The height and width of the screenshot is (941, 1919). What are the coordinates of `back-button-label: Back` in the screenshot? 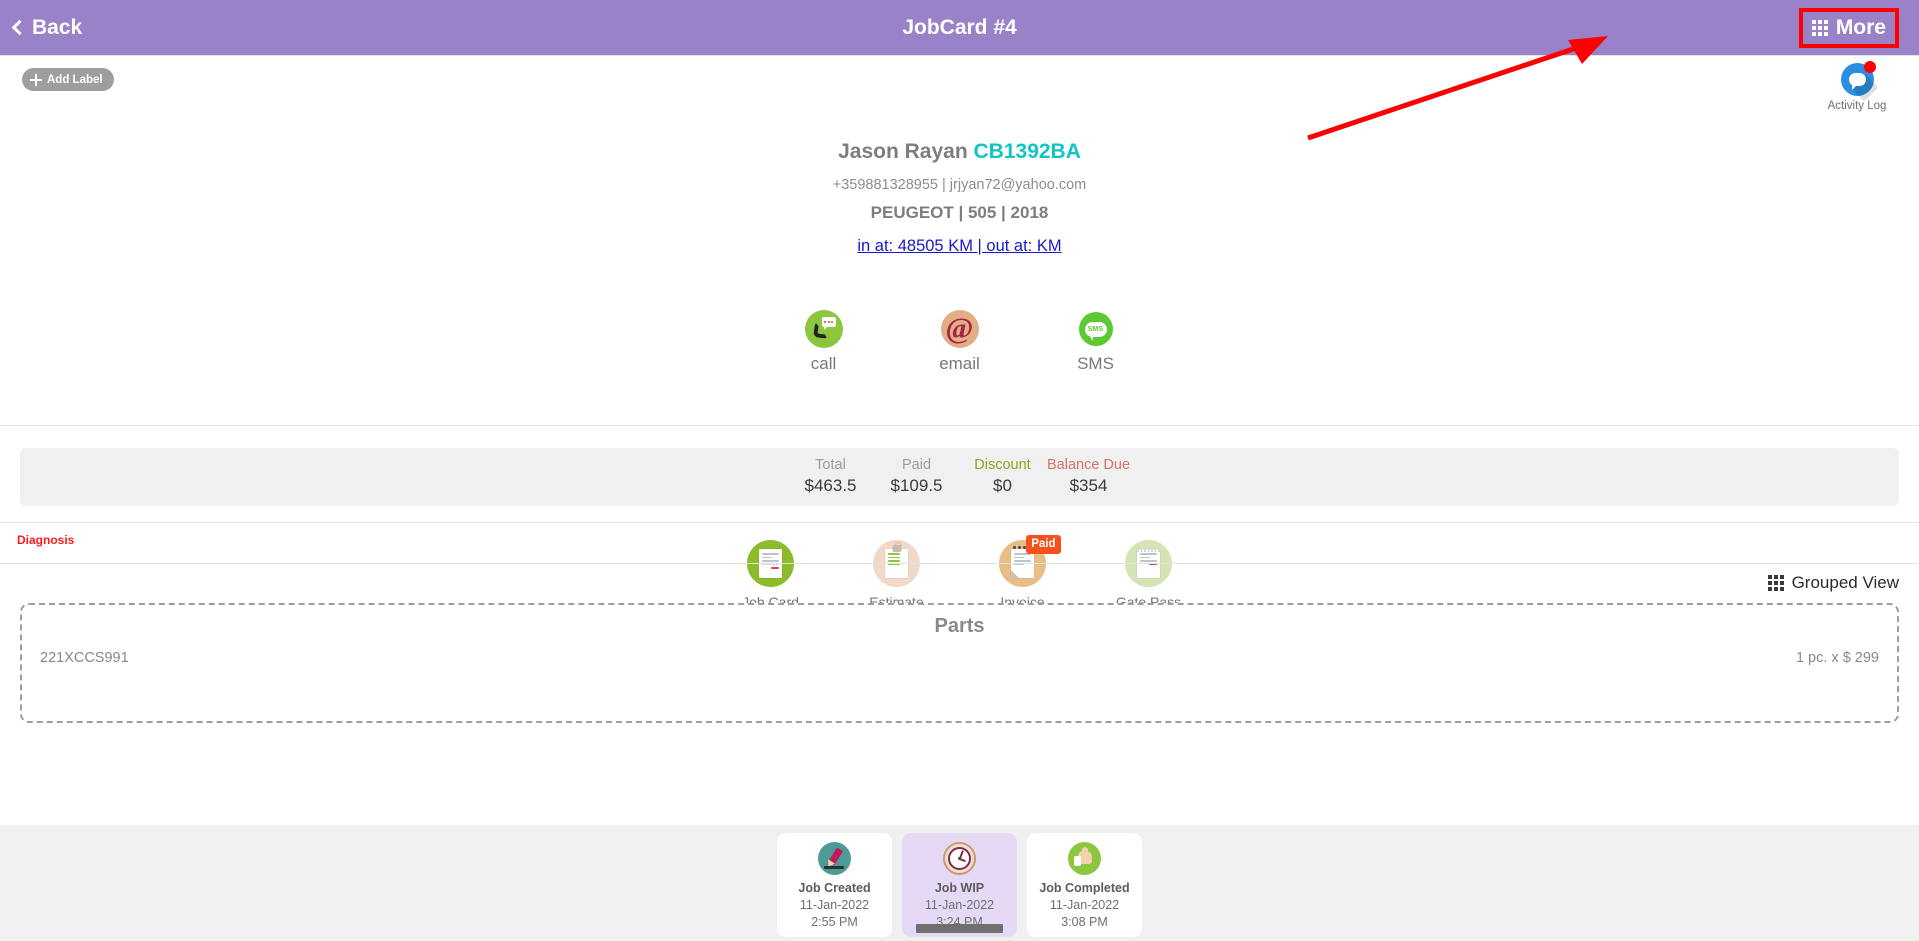 It's located at (57, 27).